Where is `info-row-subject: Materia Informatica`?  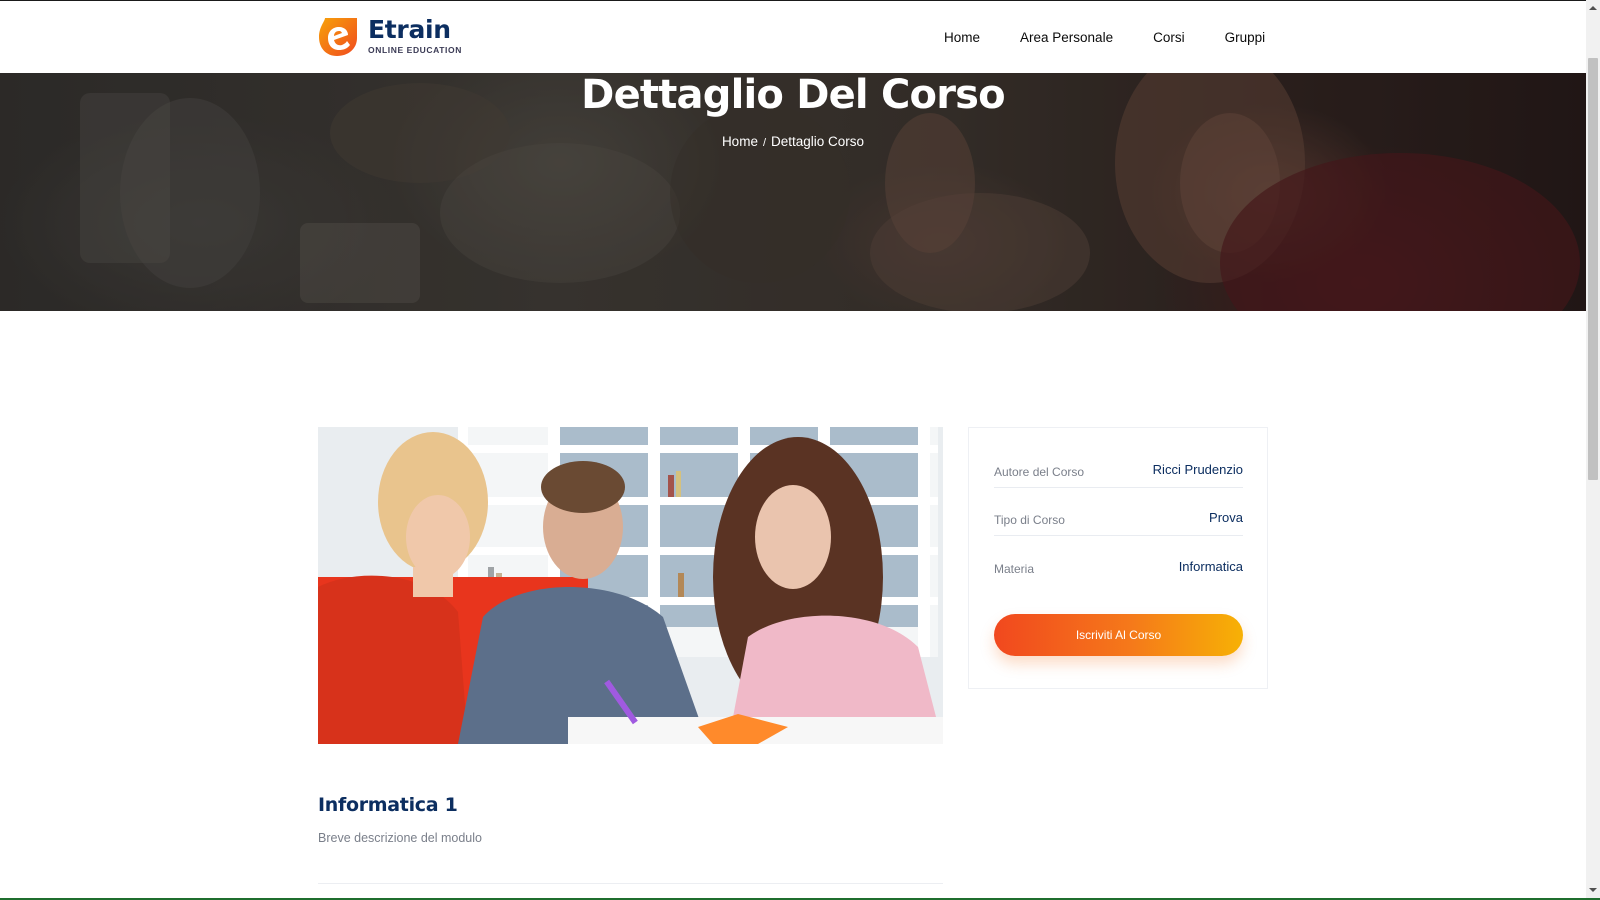
info-row-subject: Materia Informatica is located at coordinates (1118, 560).